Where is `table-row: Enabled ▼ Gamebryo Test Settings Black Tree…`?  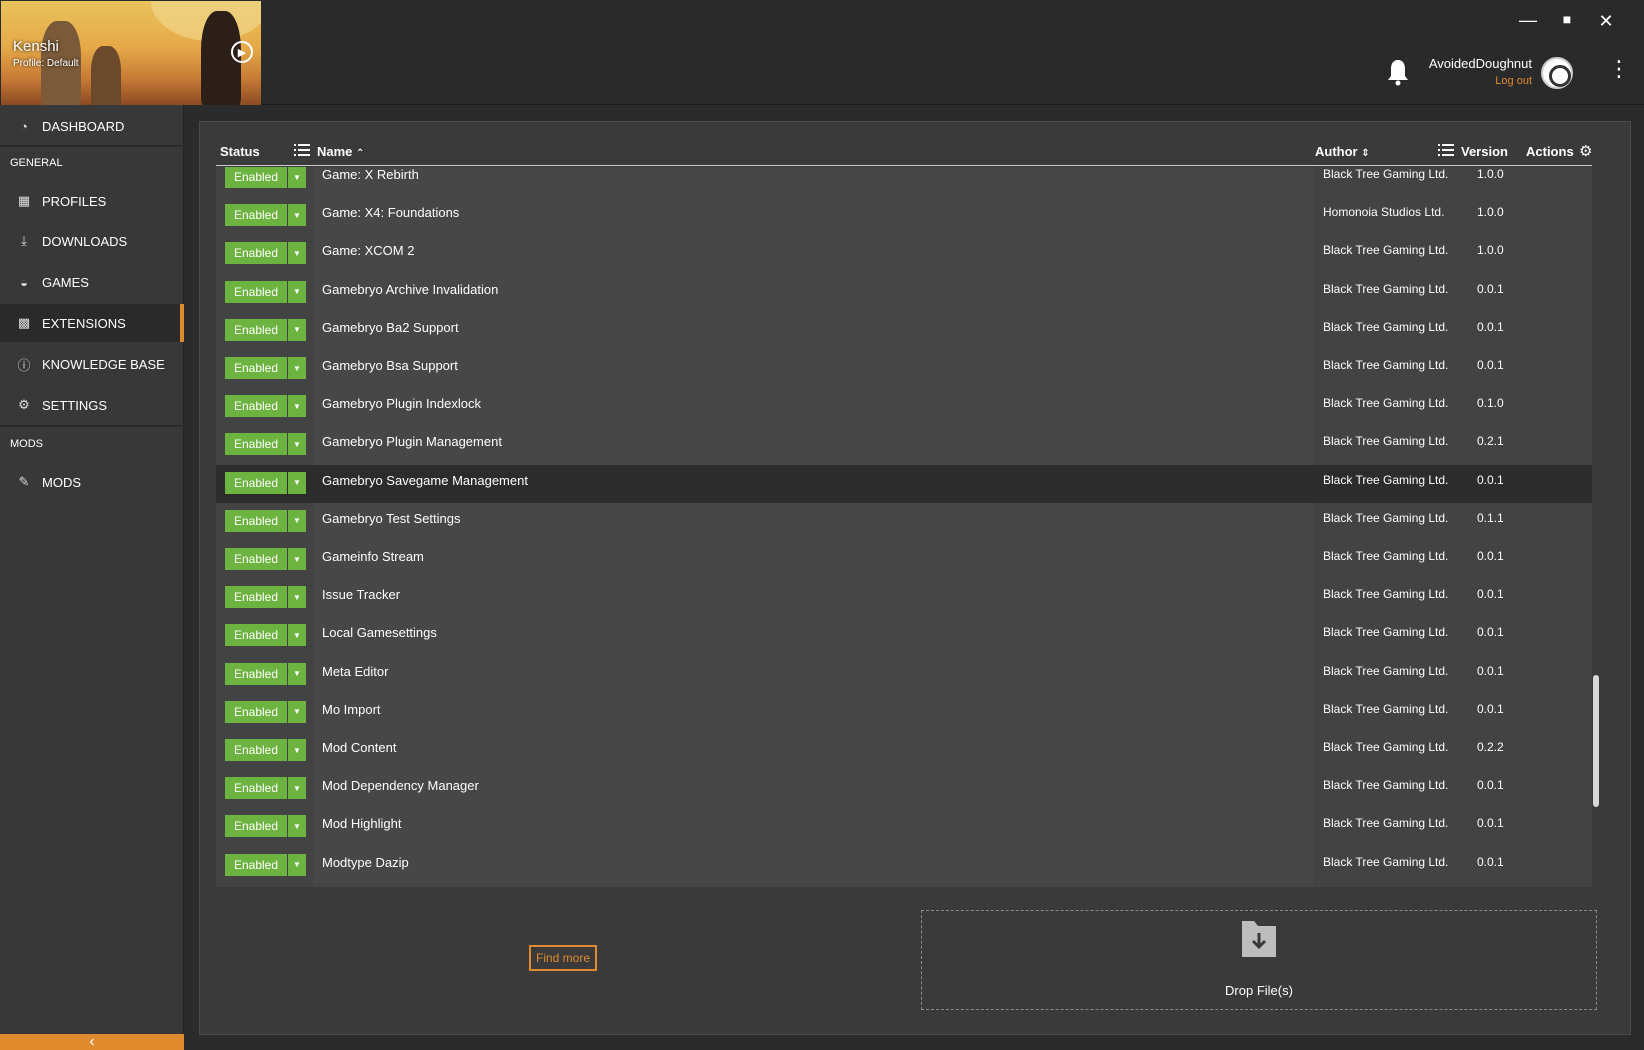 table-row: Enabled ▼ Gamebryo Test Settings Black Tree… is located at coordinates (904, 522).